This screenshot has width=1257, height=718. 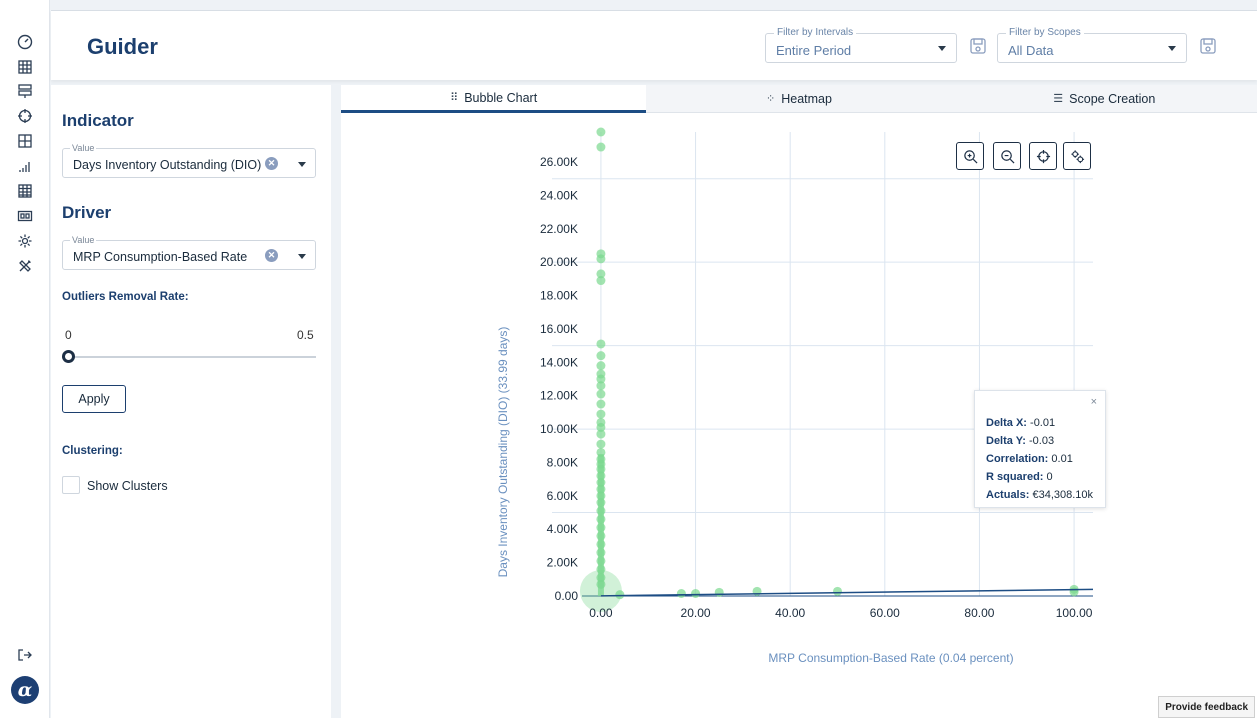 I want to click on indicator-value: Days Inventory Outstanding (DIO), so click(x=167, y=165).